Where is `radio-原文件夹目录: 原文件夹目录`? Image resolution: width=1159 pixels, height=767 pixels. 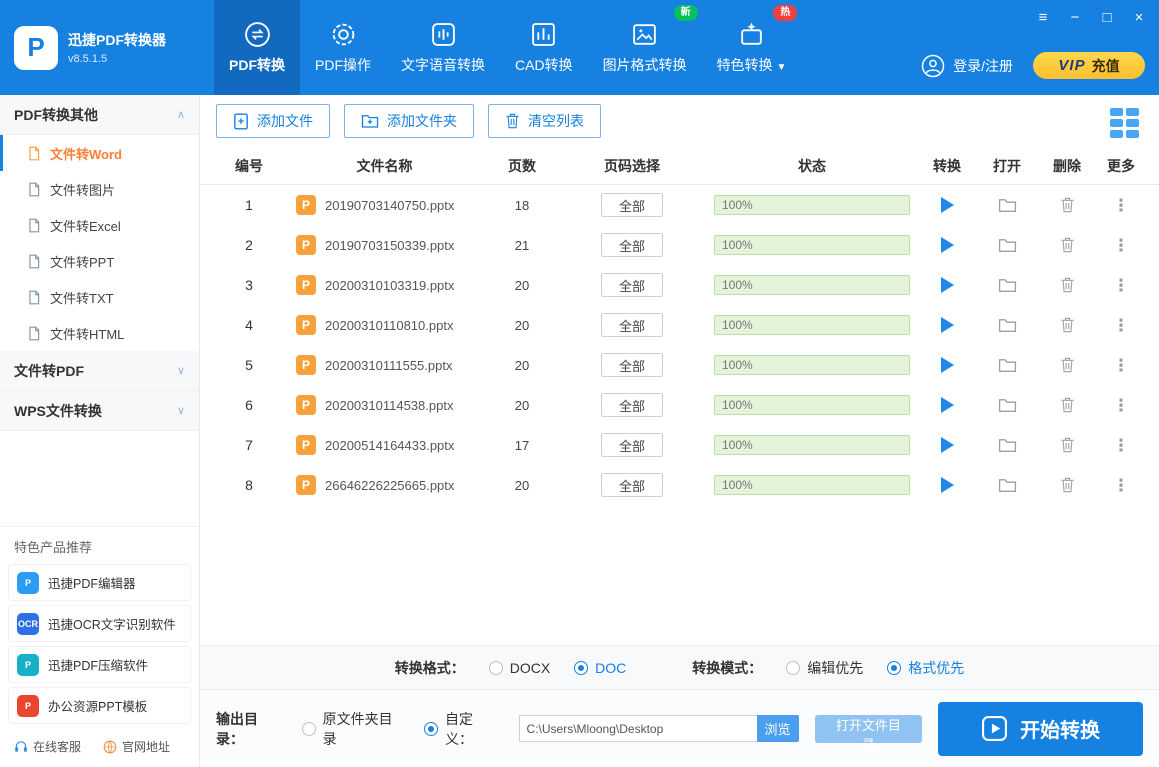 radio-原文件夹目录: 原文件夹目录 is located at coordinates (353, 729).